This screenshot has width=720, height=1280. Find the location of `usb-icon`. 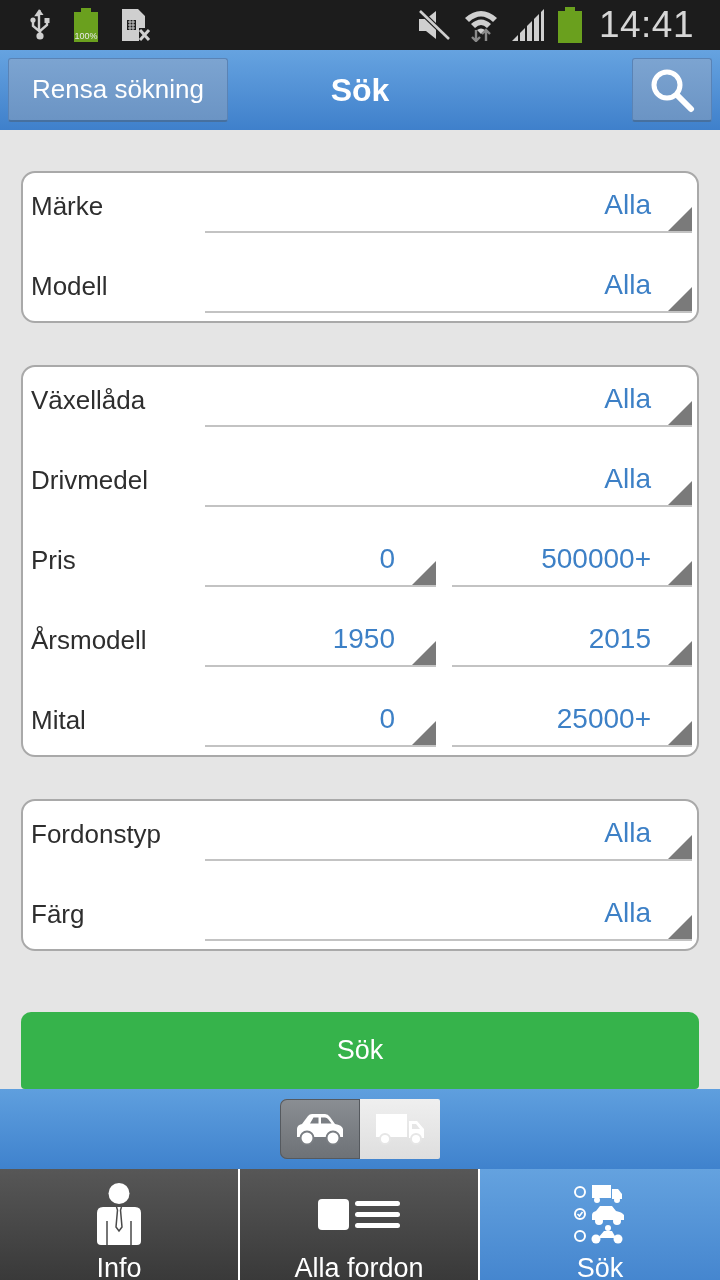

usb-icon is located at coordinates (40, 25).